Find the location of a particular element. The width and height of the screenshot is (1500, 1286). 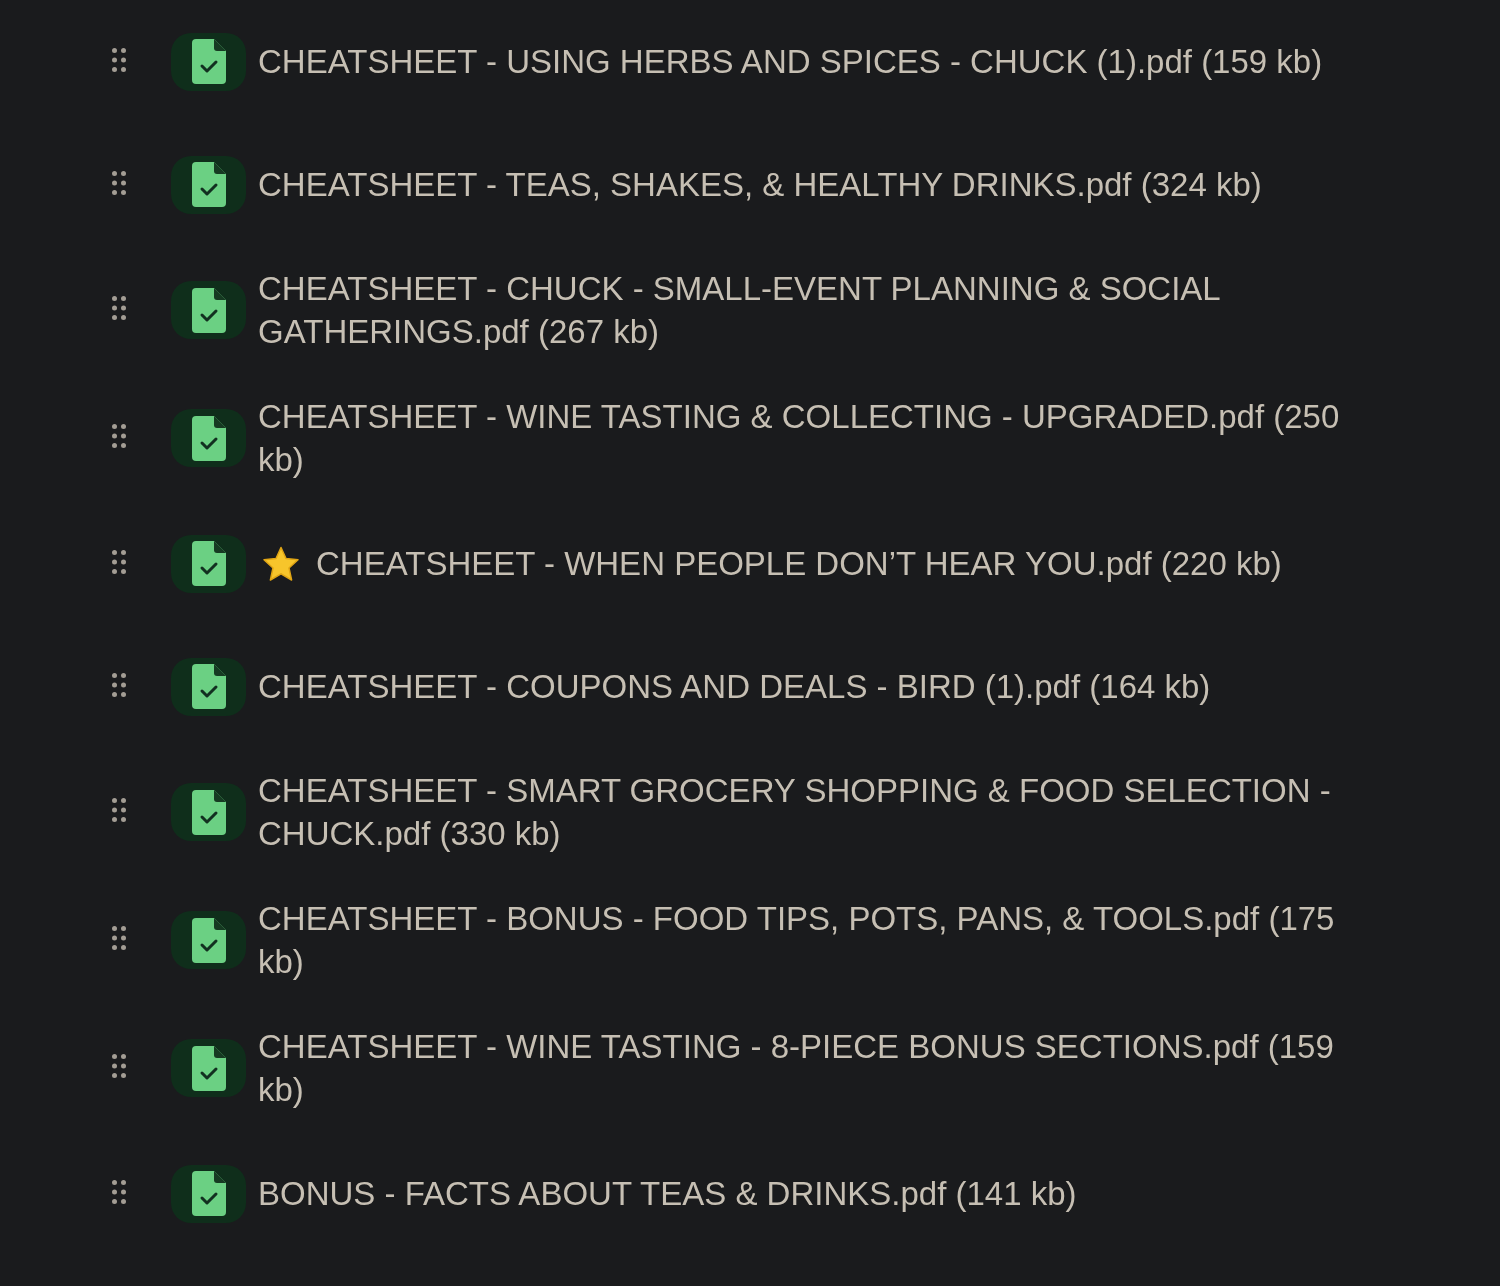

file-name: CHEATSHEET - WHEN PEOPLE DON’T HEAR YOU.pdf (220 kb) is located at coordinates (799, 564).